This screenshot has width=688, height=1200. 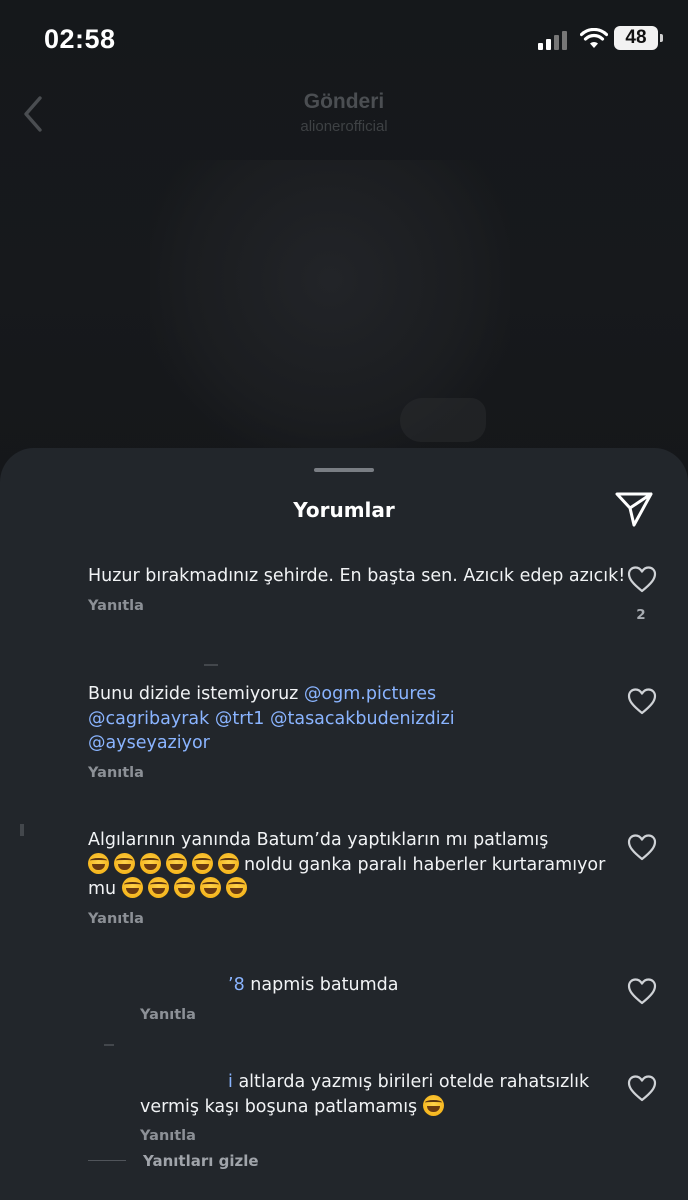 What do you see at coordinates (370, 694) in the screenshot?
I see `mention-link: @ogm.pictures` at bounding box center [370, 694].